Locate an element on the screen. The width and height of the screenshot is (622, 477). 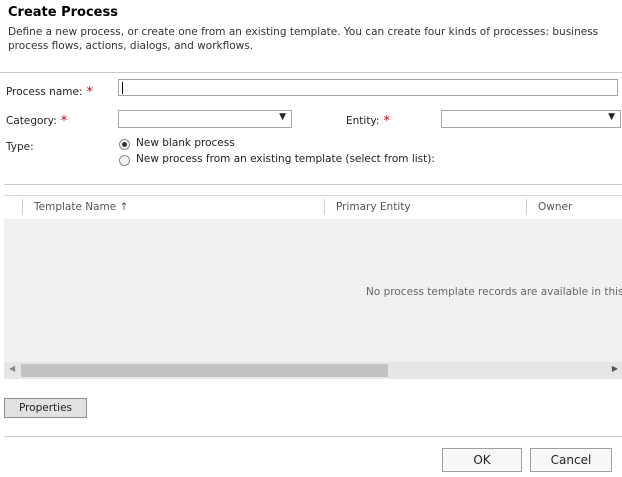
category-label: Category: * is located at coordinates (37, 121).